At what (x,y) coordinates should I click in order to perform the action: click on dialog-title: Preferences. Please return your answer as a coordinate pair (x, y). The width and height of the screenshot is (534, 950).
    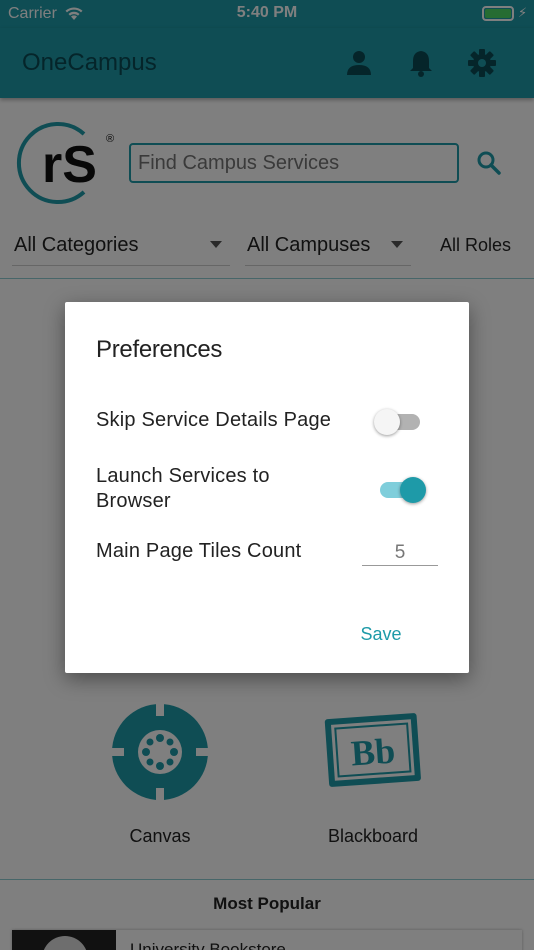
    Looking at the image, I should click on (159, 349).